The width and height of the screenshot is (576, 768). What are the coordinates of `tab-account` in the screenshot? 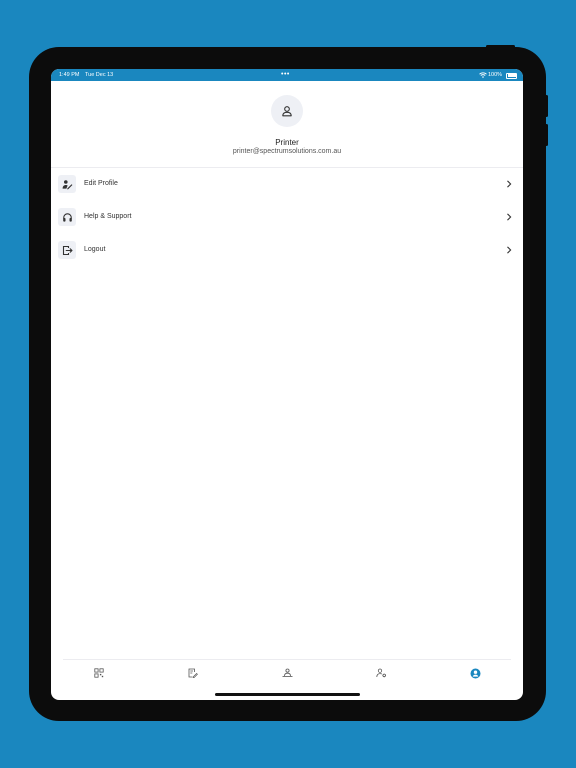 It's located at (475, 673).